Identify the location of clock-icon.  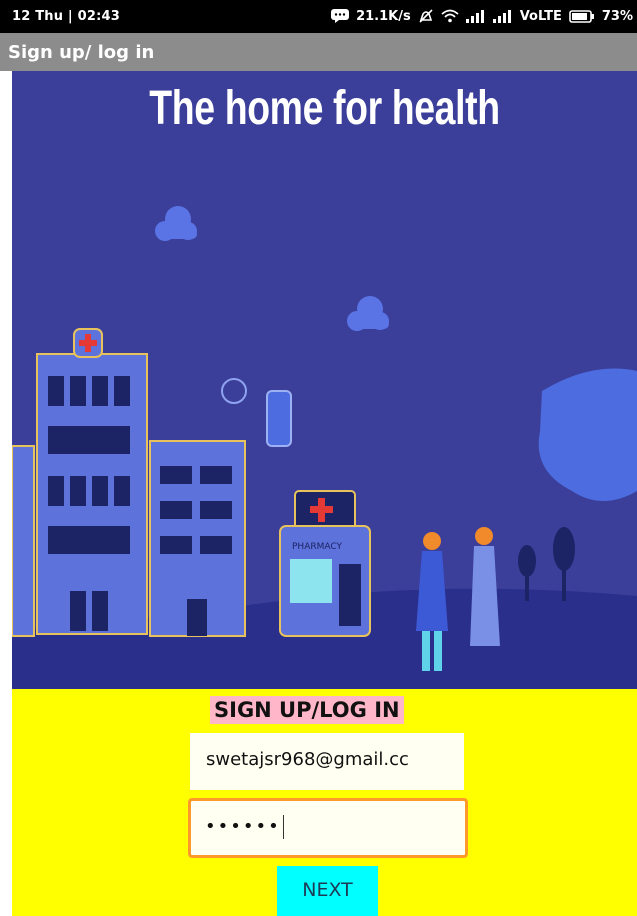
(234, 391).